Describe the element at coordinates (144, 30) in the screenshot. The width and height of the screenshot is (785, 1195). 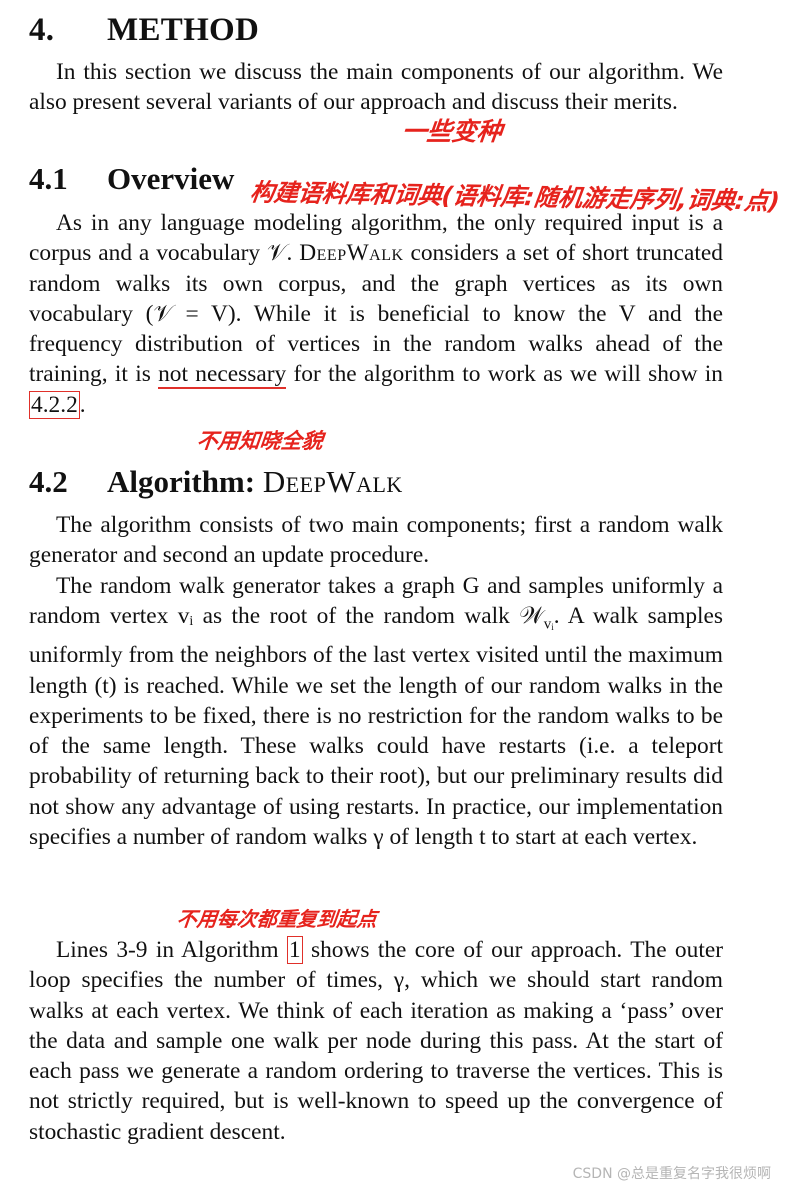
I see `section-heading: 4. METHOD` at that location.